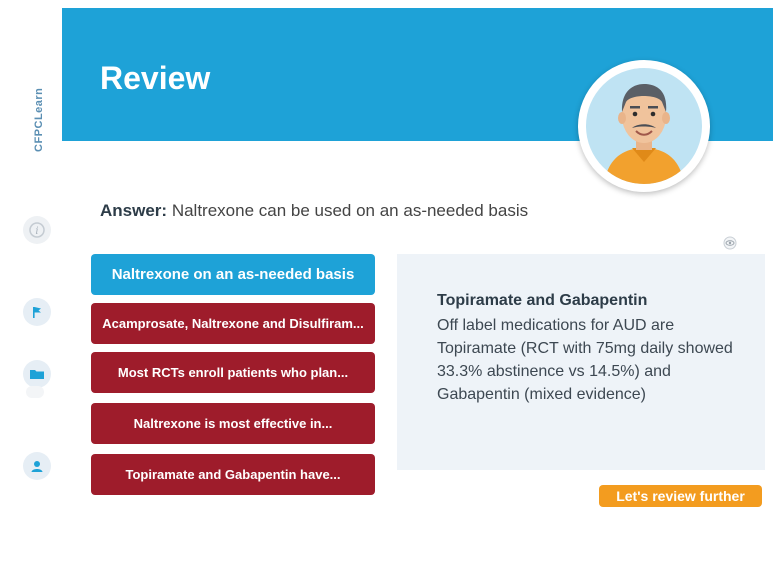 The height and width of the screenshot is (586, 773). Describe the element at coordinates (134, 210) in the screenshot. I see `answer-label: Answer:` at that location.